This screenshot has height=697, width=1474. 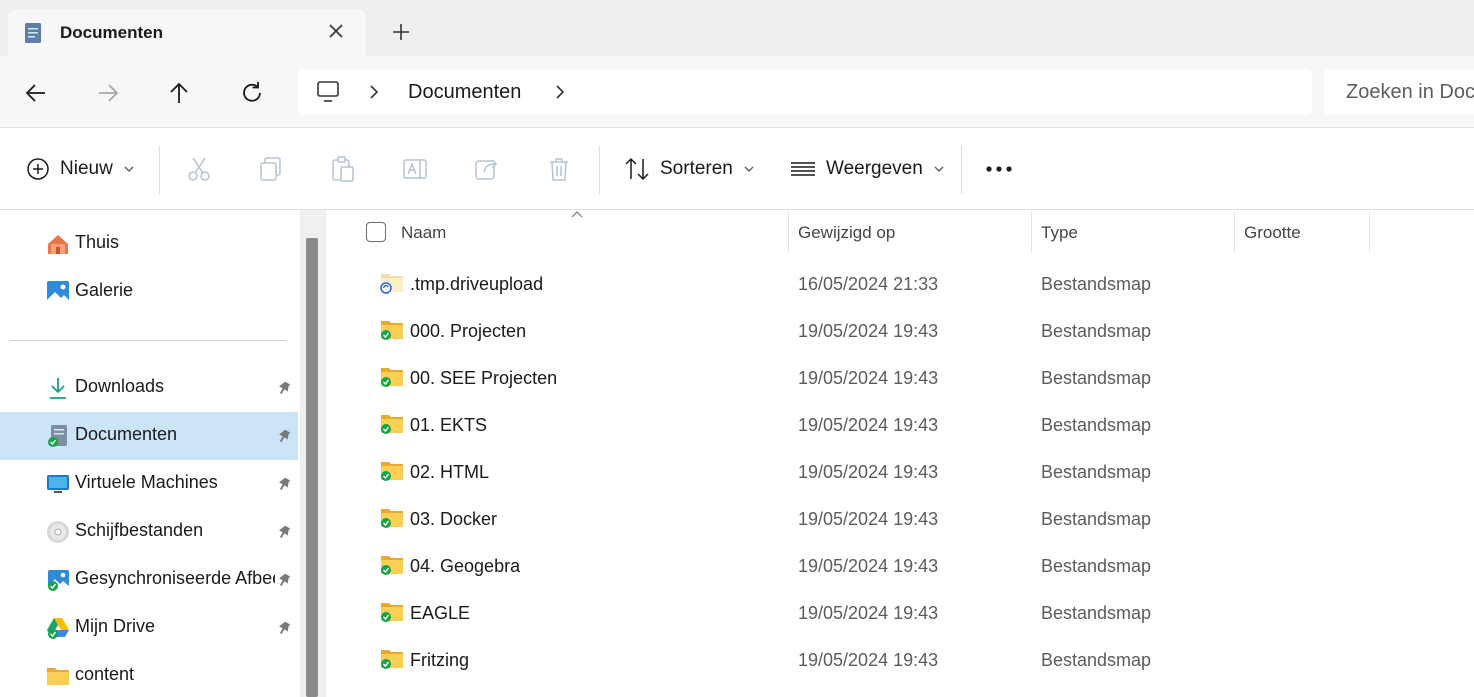 I want to click on file-name: EAGLE, so click(x=440, y=613).